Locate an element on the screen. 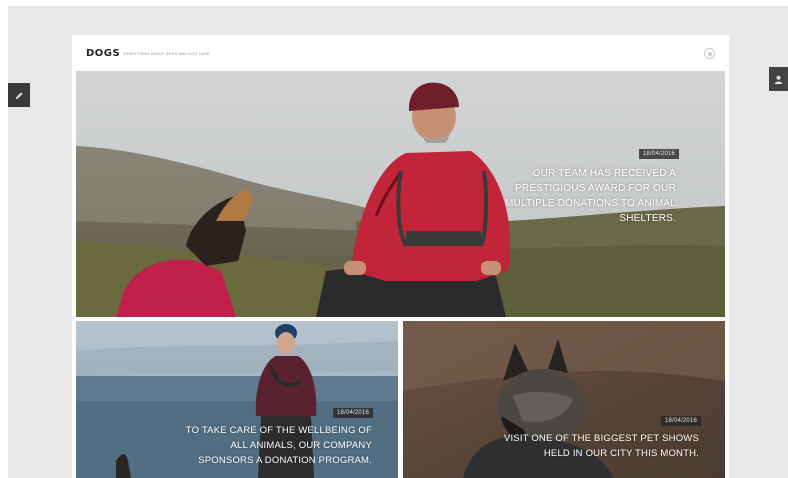  site-tagline: Everything about dogs and dog care is located at coordinates (166, 54).